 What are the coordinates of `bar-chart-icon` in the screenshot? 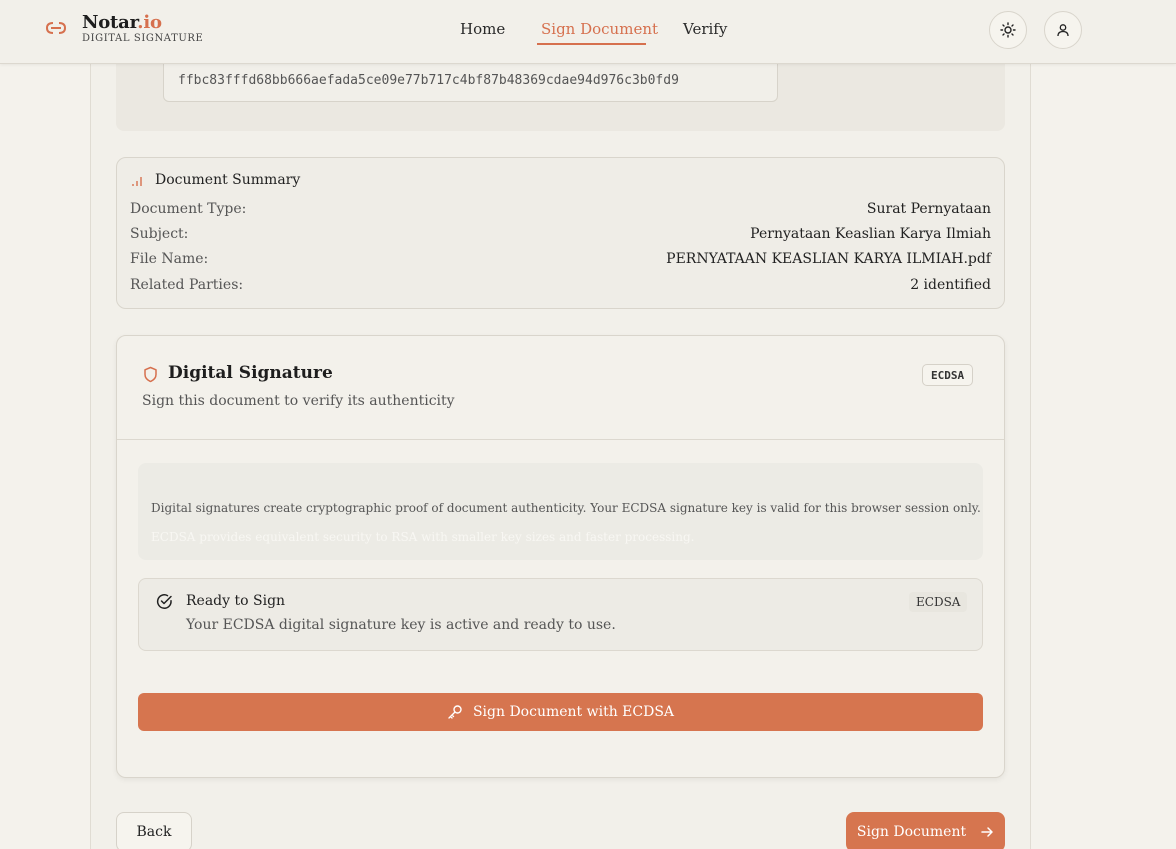 It's located at (137, 181).